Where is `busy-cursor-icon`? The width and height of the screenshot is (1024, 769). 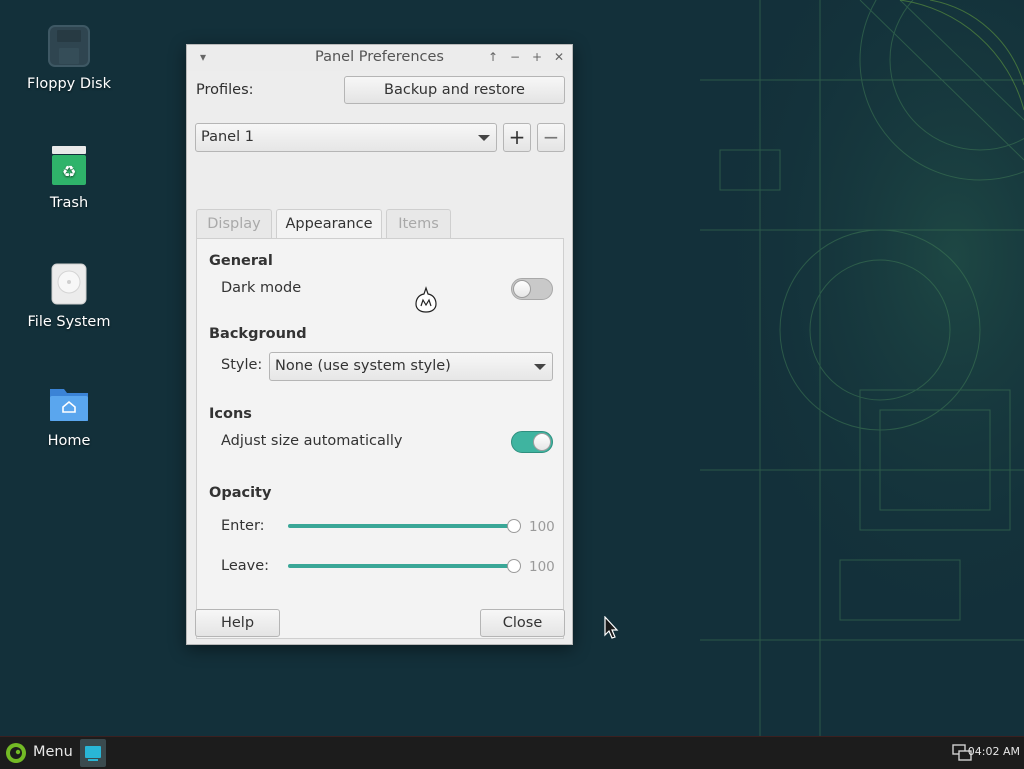 busy-cursor-icon is located at coordinates (426, 299).